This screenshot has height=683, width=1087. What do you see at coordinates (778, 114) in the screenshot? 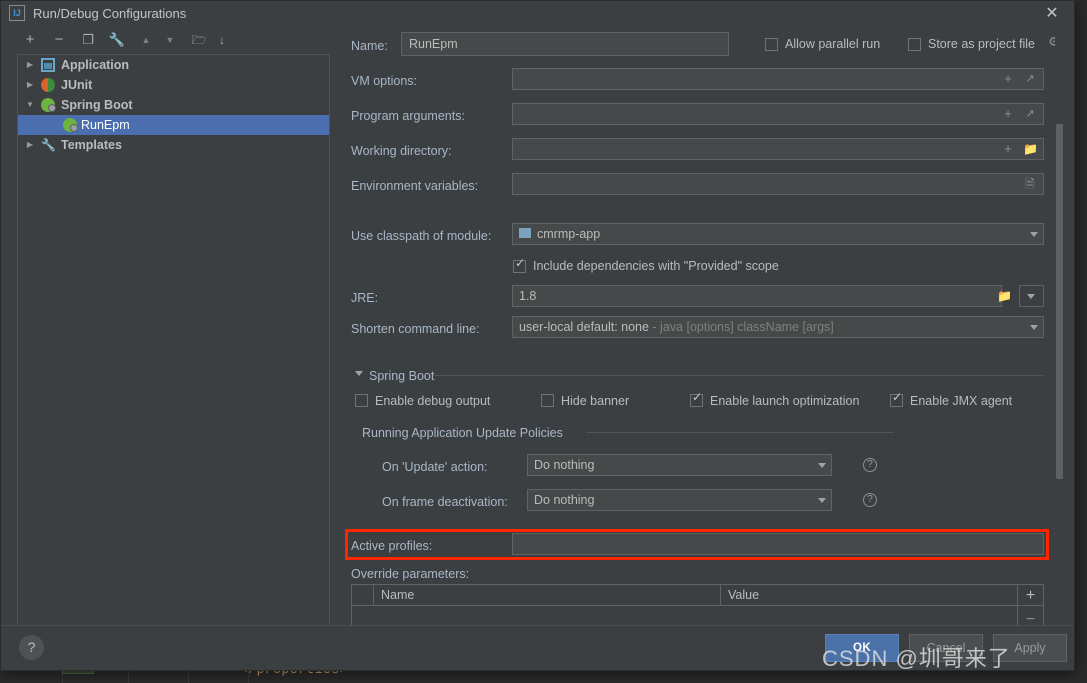
I see `program-arguments-input` at bounding box center [778, 114].